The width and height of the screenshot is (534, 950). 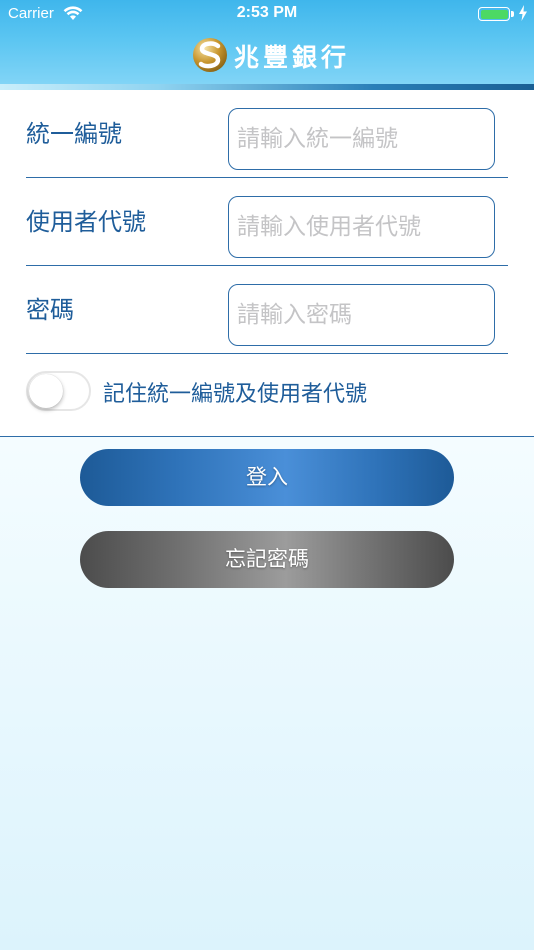 What do you see at coordinates (235, 394) in the screenshot?
I see `remember-label: 記住統一編號及使用者代號` at bounding box center [235, 394].